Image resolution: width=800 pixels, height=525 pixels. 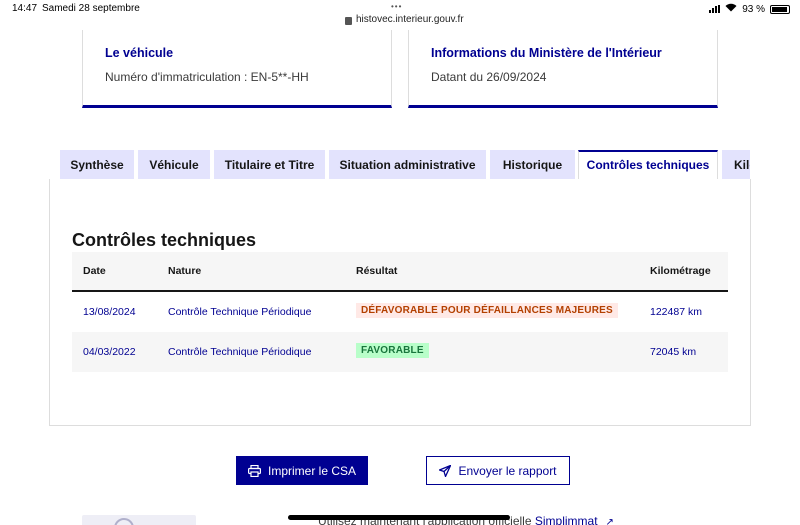 What do you see at coordinates (489, 77) in the screenshot?
I see `data-date: Datant du 26/09/2024` at bounding box center [489, 77].